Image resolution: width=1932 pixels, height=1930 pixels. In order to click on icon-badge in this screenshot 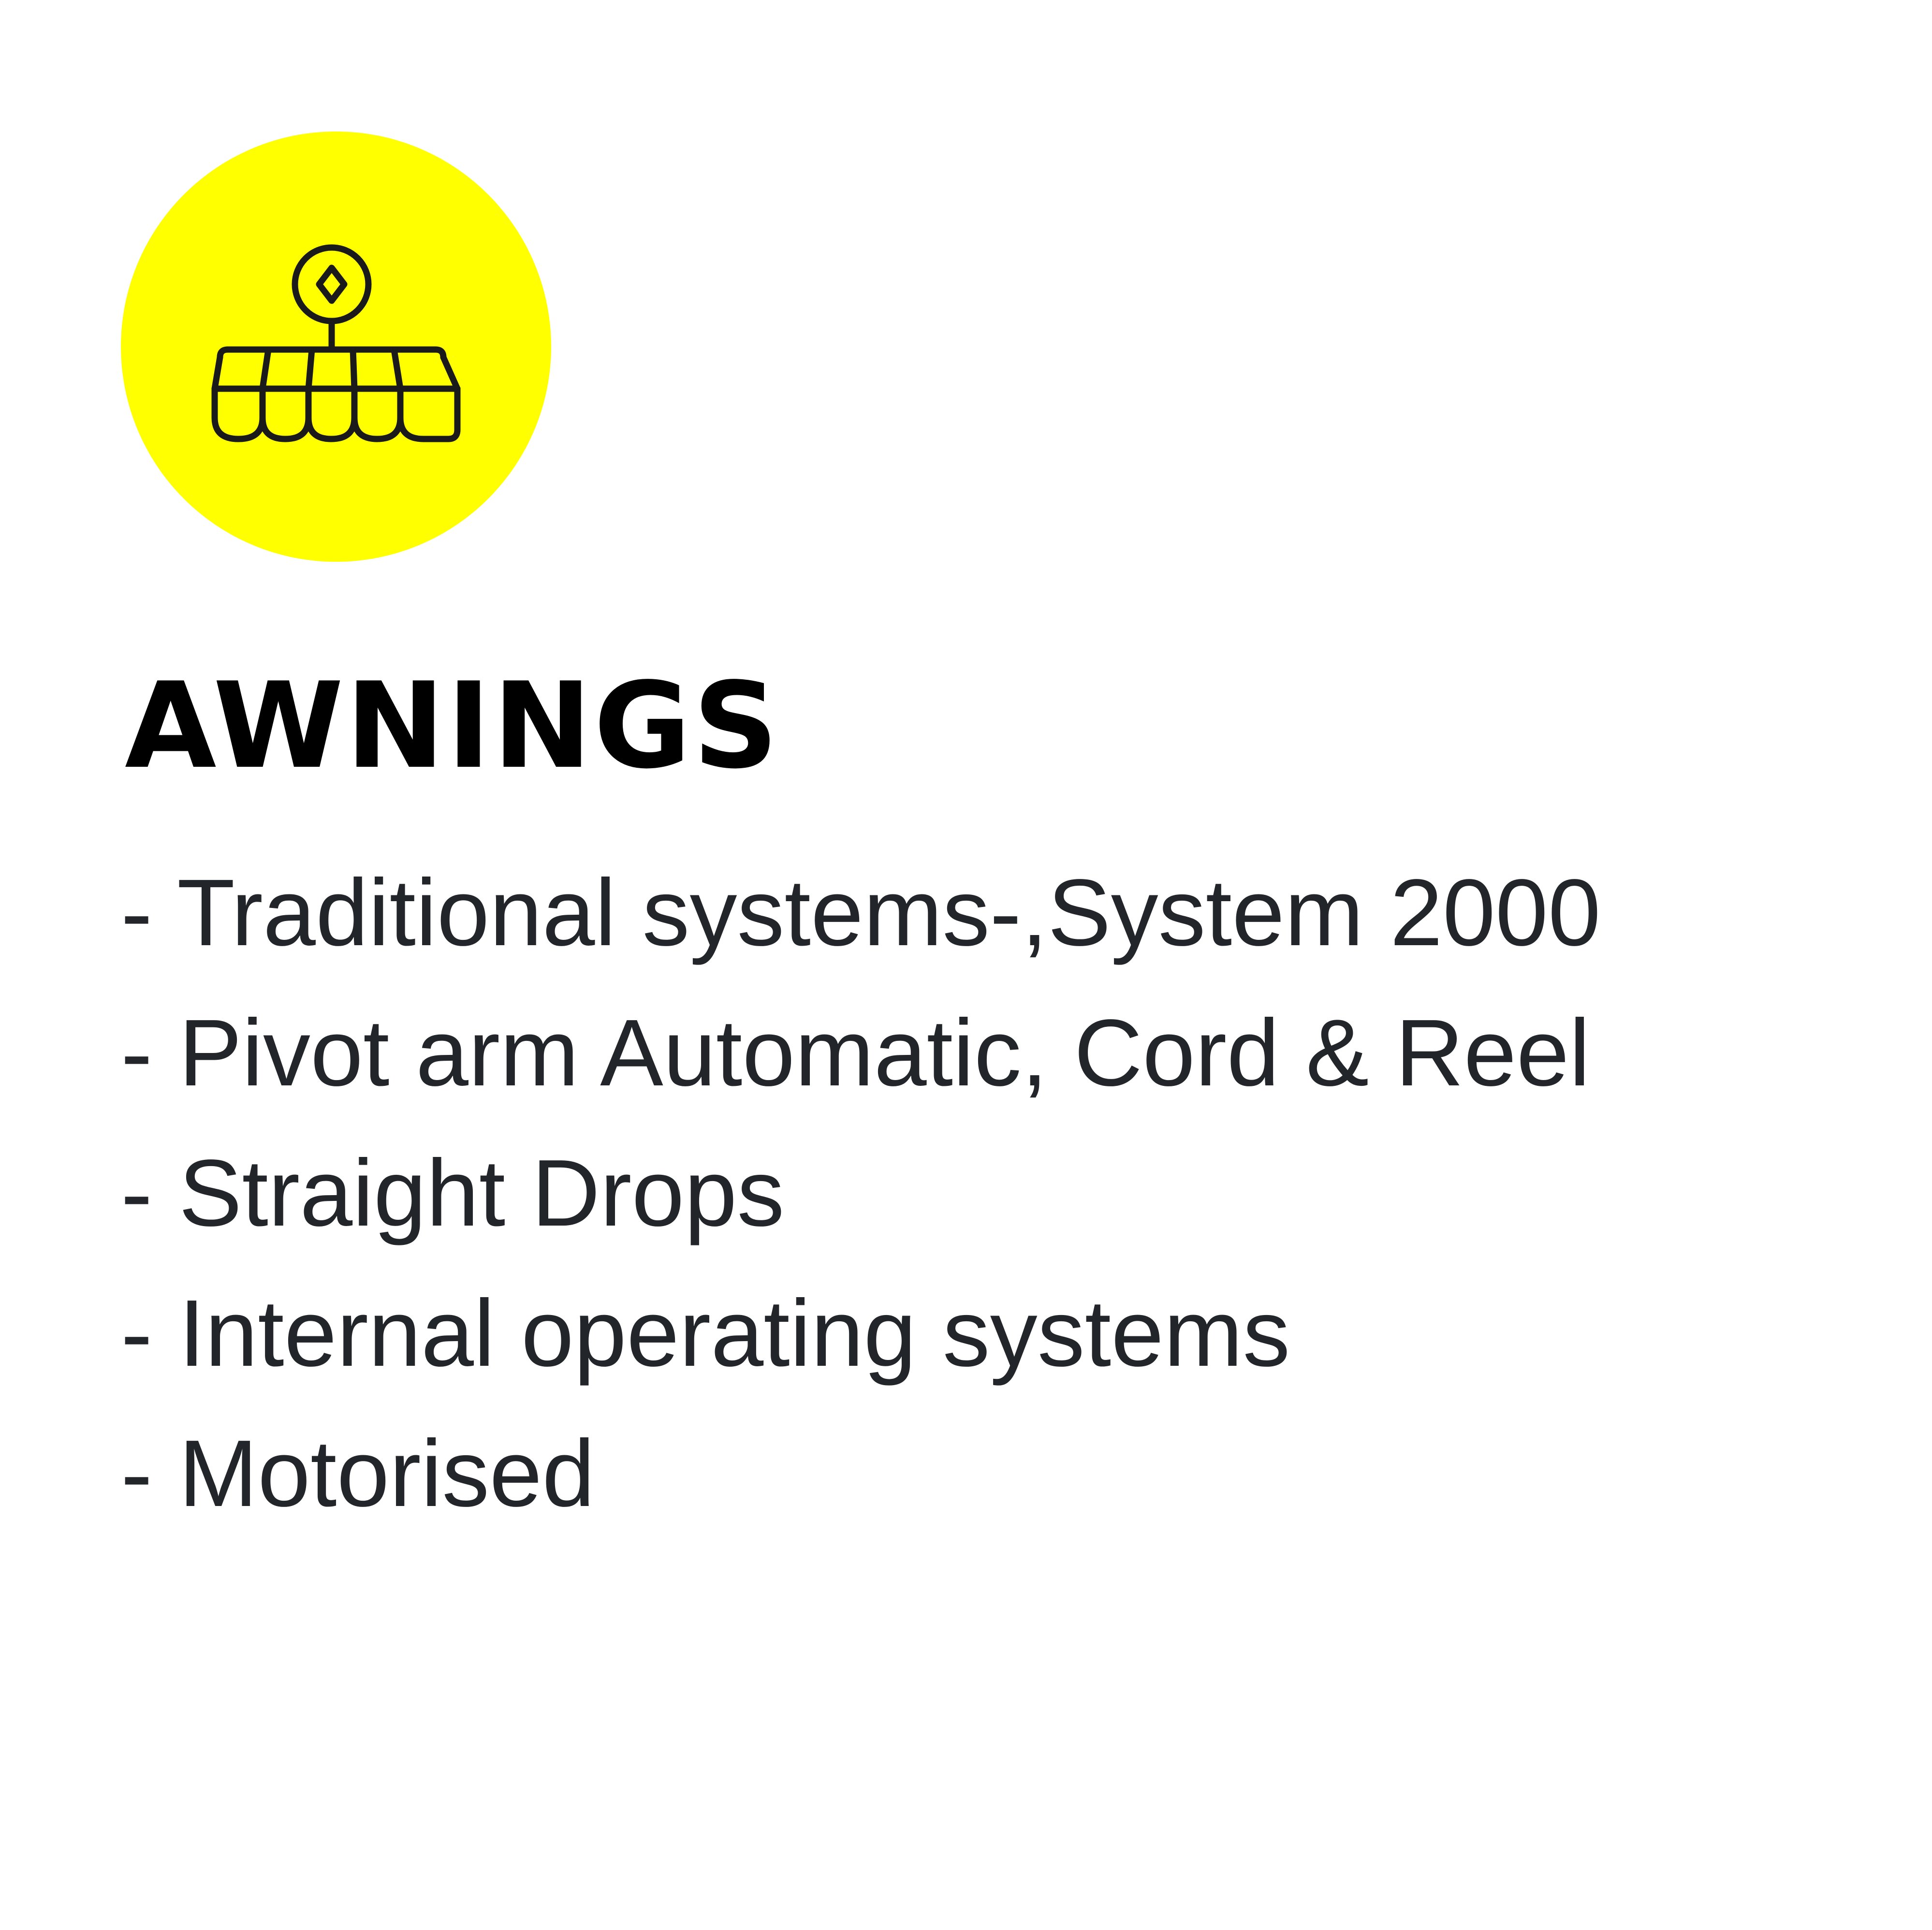, I will do `click(336, 347)`.